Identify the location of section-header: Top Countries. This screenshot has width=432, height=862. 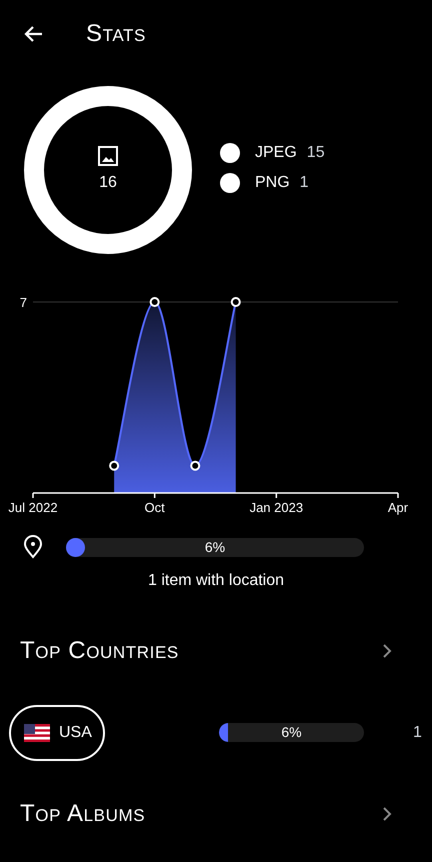
(216, 651).